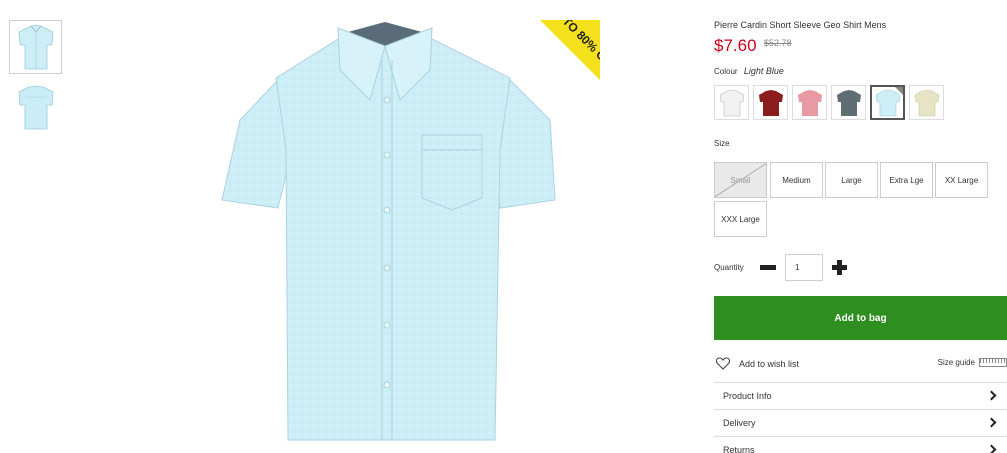 The image size is (1007, 453). I want to click on shirt-pink-icon, so click(809, 102).